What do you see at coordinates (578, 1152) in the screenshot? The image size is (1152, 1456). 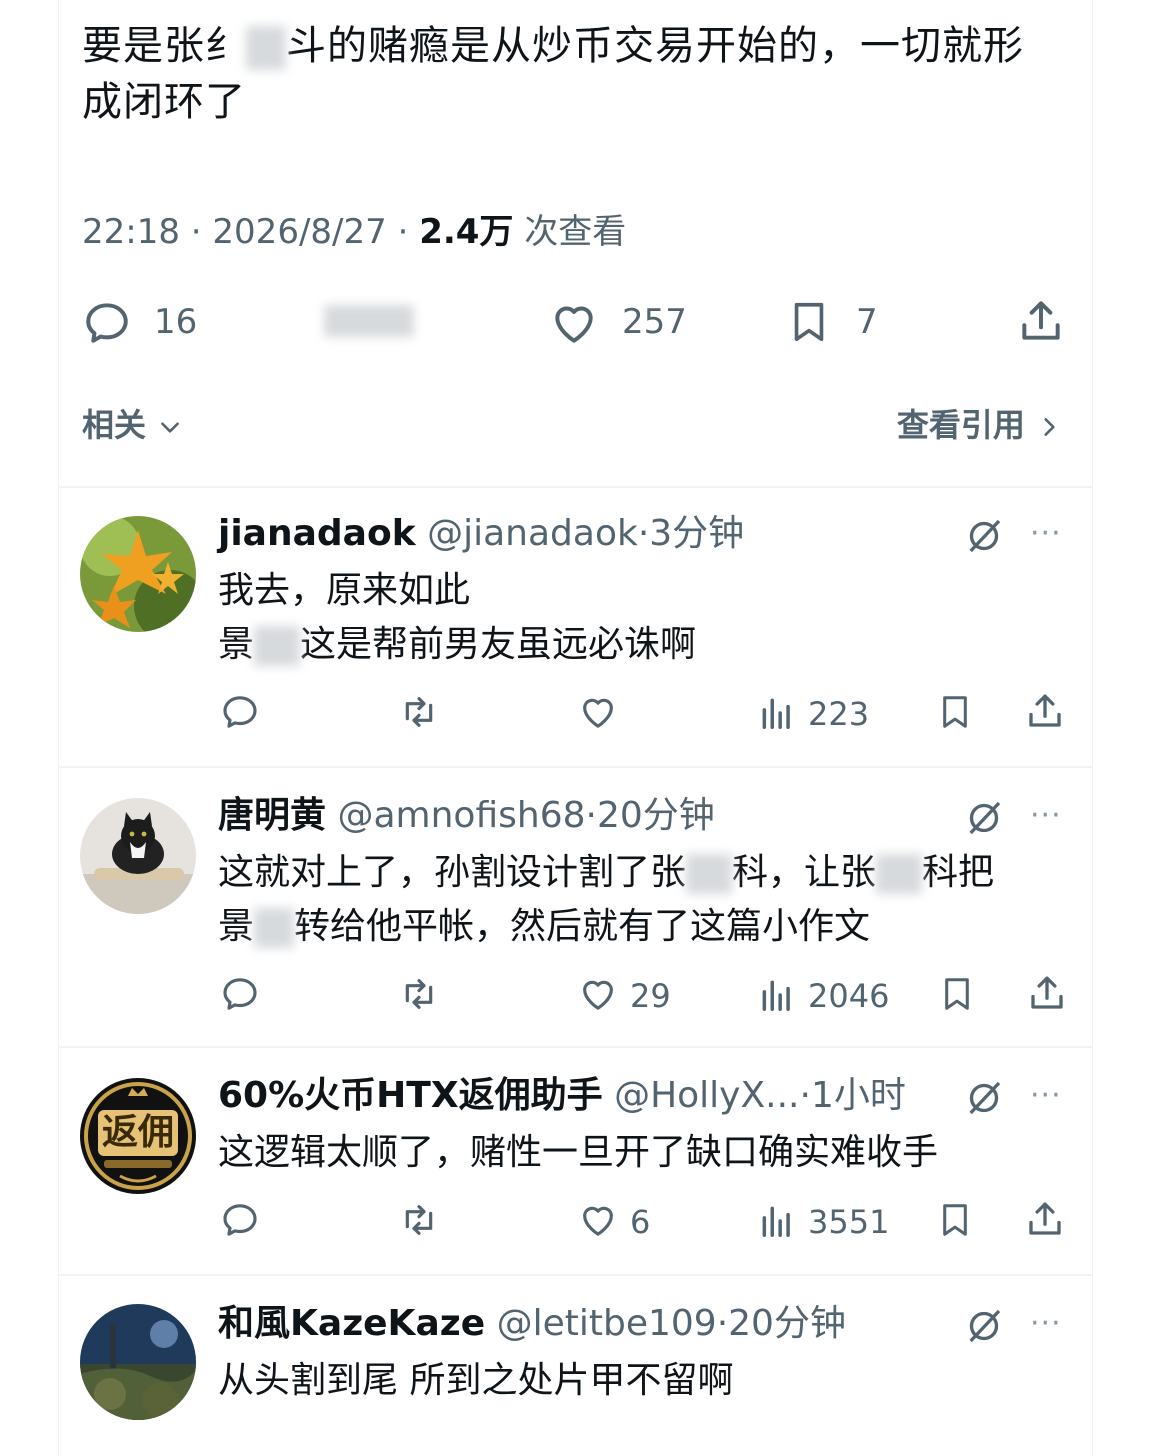 I see `reply-text: 这逻辑太顺了，赌性一旦开了缺口确实难收手` at bounding box center [578, 1152].